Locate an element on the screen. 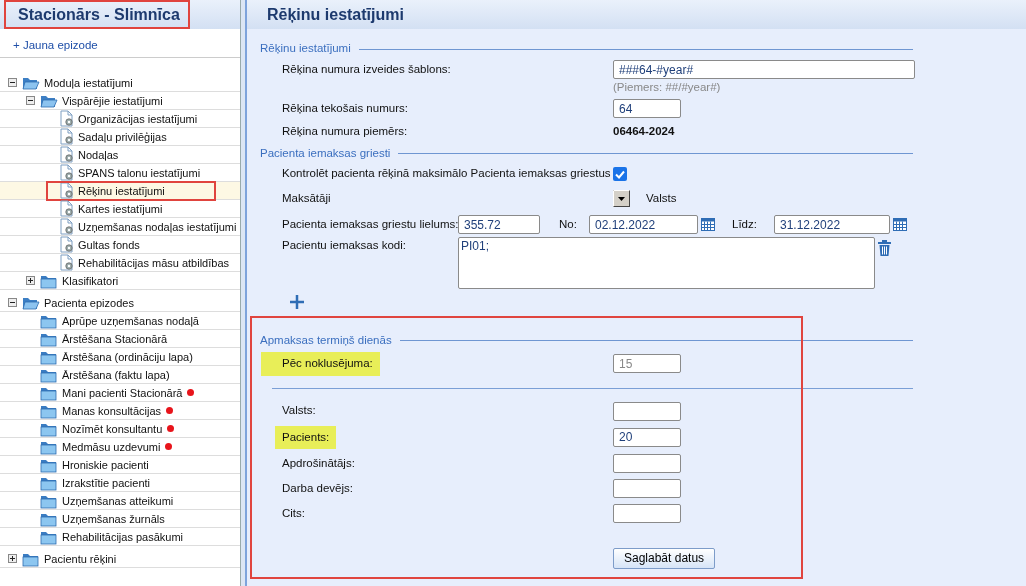  field-label: Valsts: is located at coordinates (299, 411).